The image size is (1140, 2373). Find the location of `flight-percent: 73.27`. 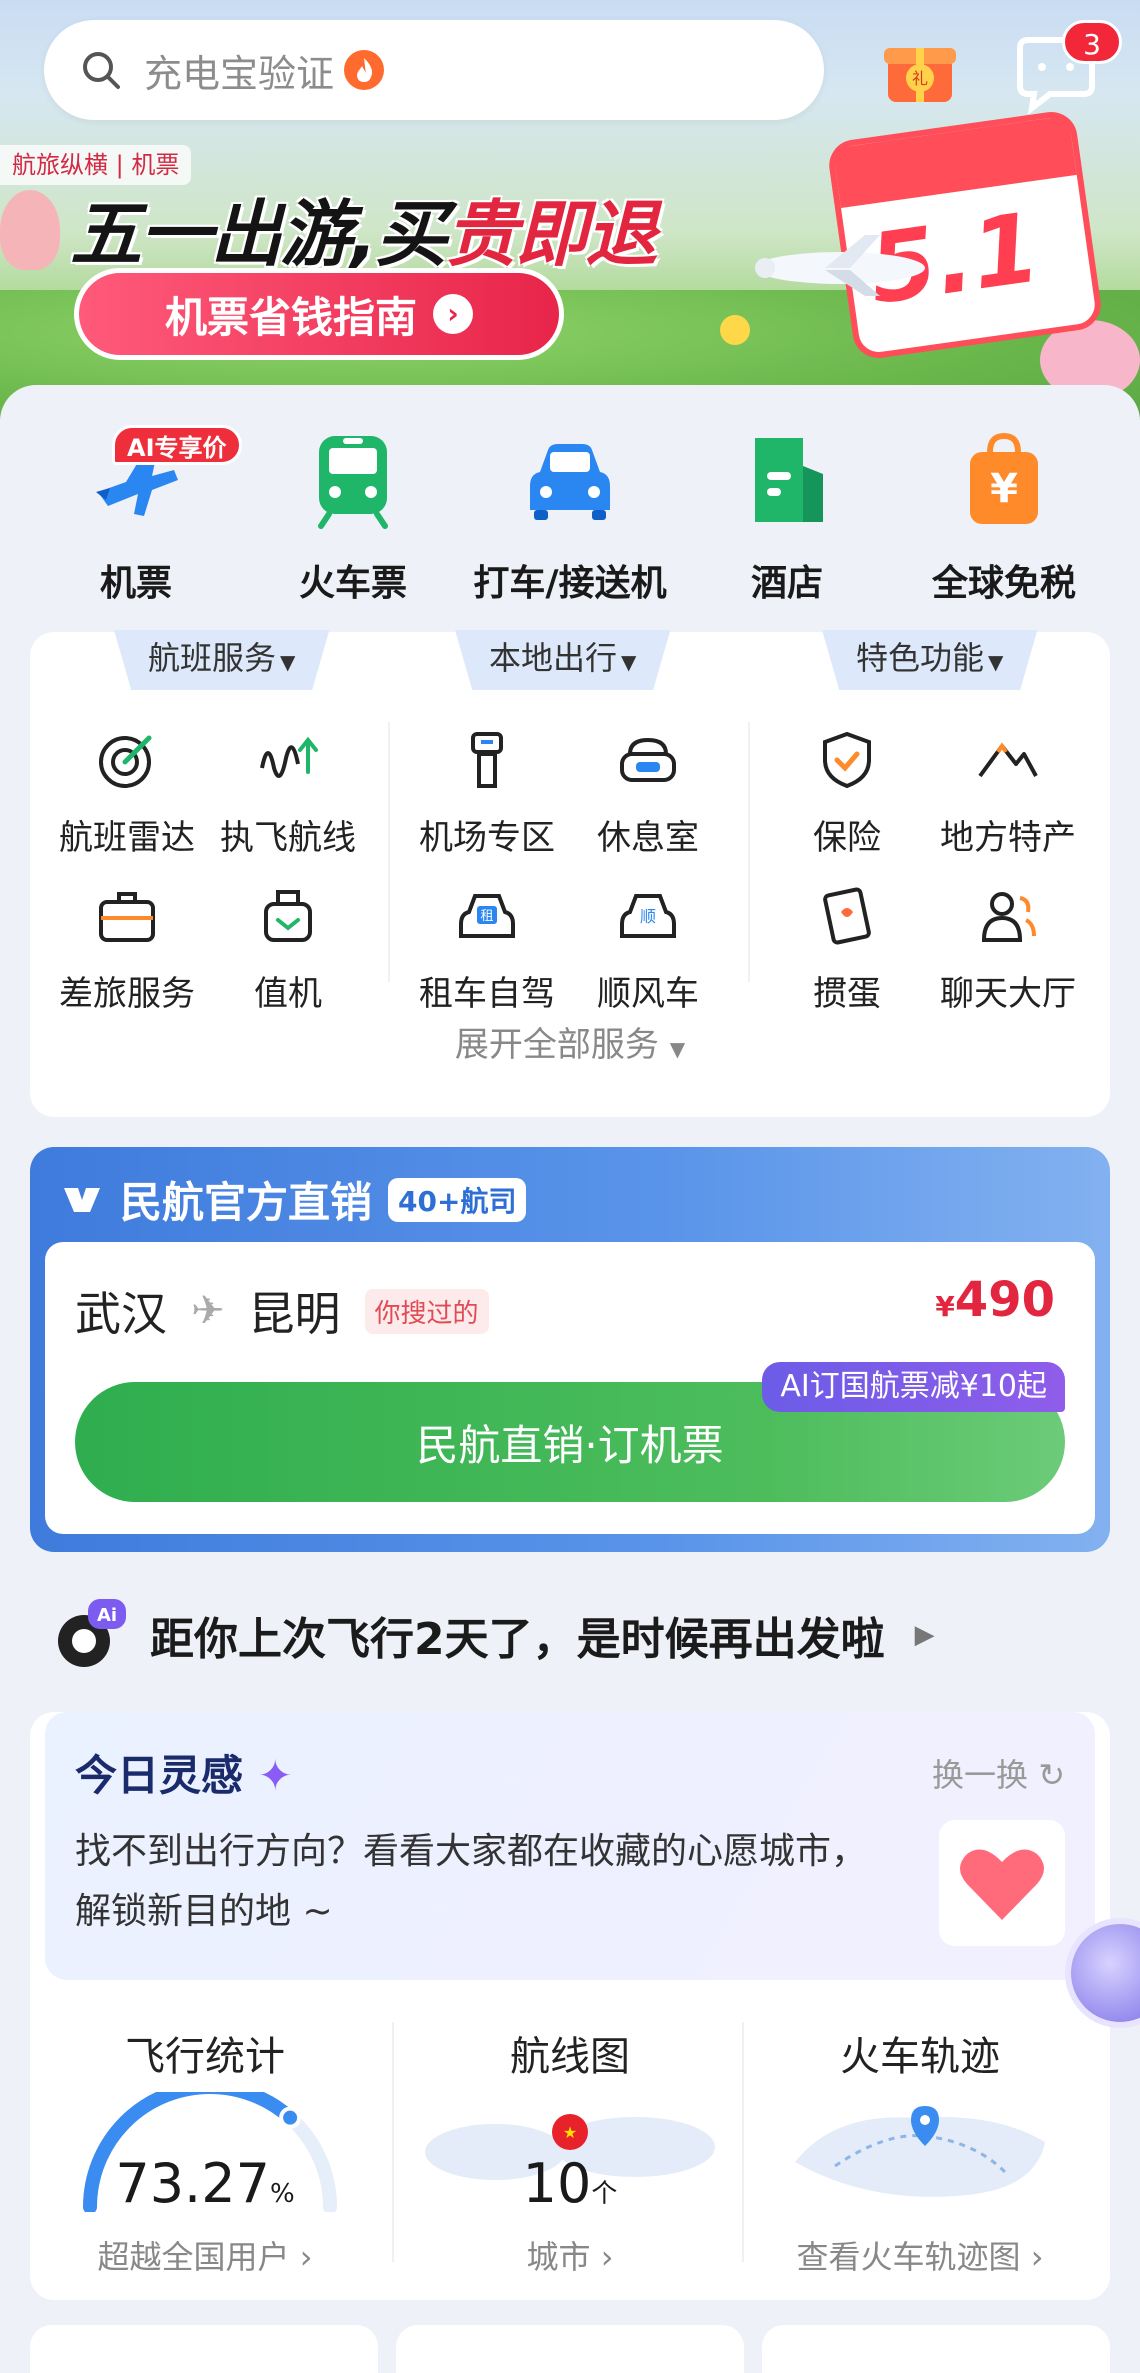

flight-percent: 73.27 is located at coordinates (192, 2183).